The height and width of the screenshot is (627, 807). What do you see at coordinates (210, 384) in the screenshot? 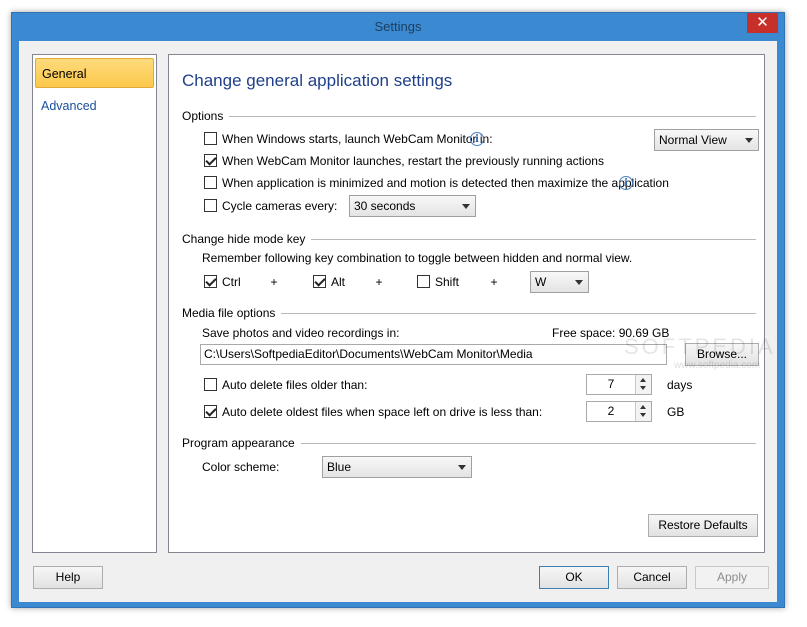
I see `auto-delete-old-checkbox` at bounding box center [210, 384].